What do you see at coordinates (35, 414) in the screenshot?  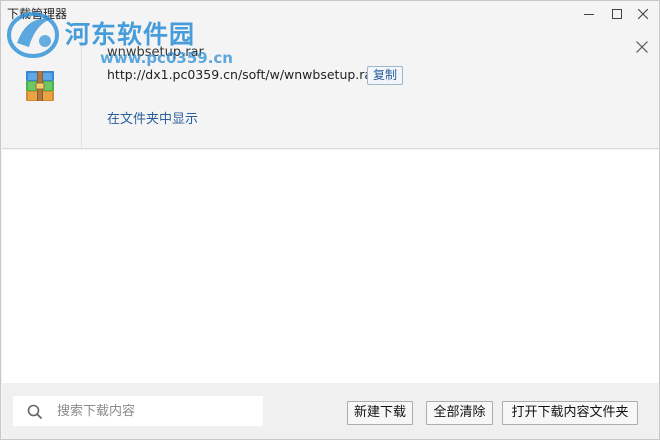 I see `search-icon` at bounding box center [35, 414].